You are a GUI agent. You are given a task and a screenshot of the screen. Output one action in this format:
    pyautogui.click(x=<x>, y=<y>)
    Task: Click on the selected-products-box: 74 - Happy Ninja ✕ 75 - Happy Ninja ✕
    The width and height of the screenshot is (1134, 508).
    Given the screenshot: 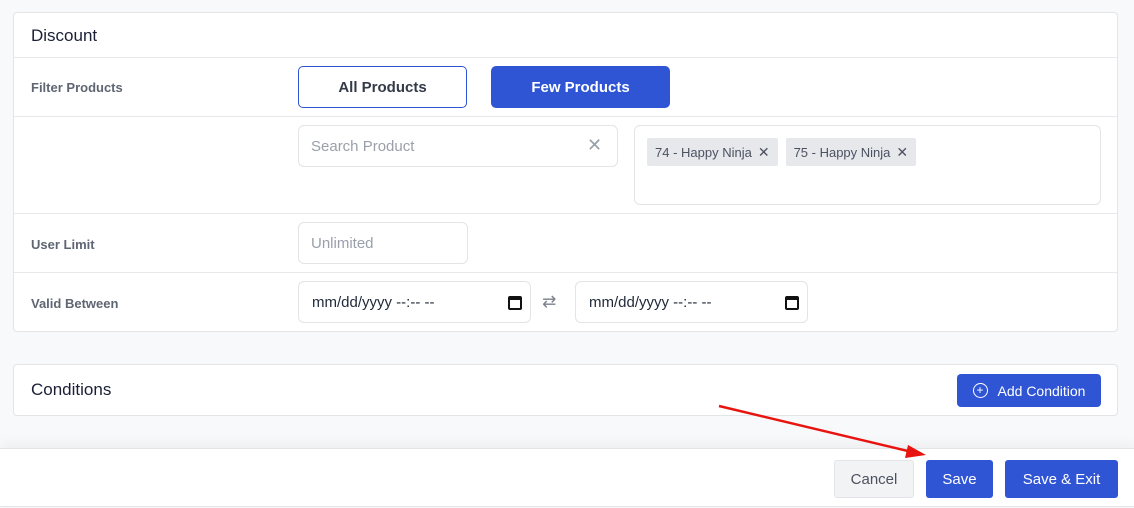 What is the action you would take?
    pyautogui.click(x=867, y=165)
    